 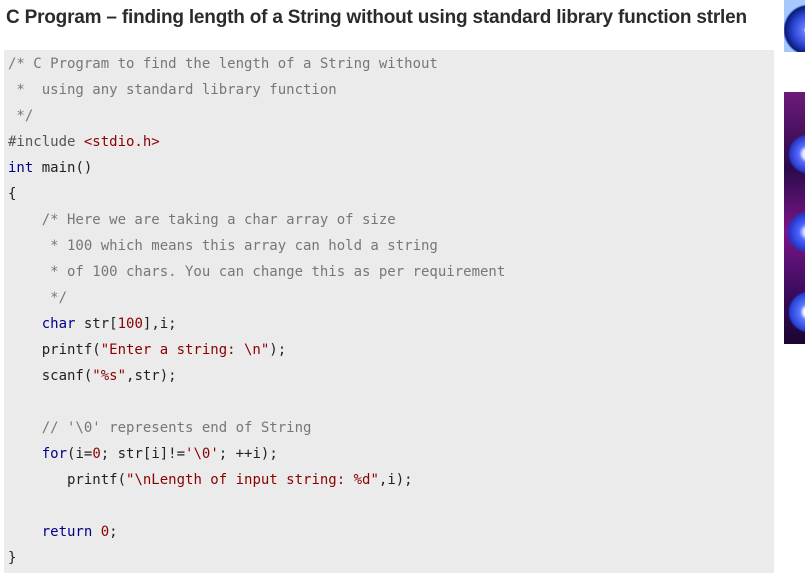 I want to click on code-token: char, so click(x=42, y=324).